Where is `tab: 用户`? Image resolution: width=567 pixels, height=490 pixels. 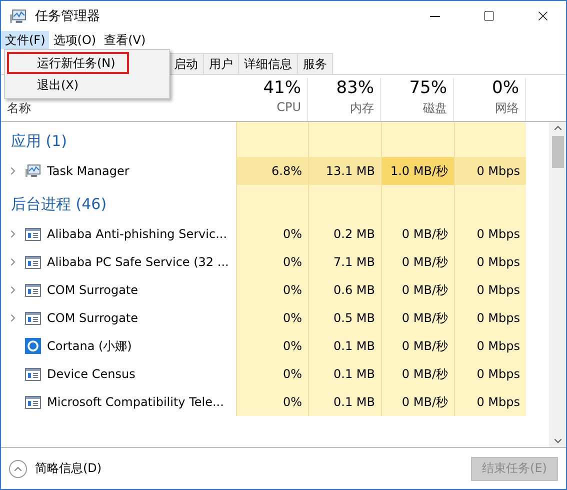
tab: 用户 is located at coordinates (221, 63).